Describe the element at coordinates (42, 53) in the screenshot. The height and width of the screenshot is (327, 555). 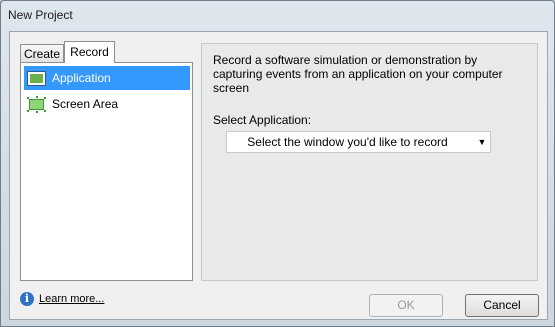
I see `tab-create: Create` at that location.